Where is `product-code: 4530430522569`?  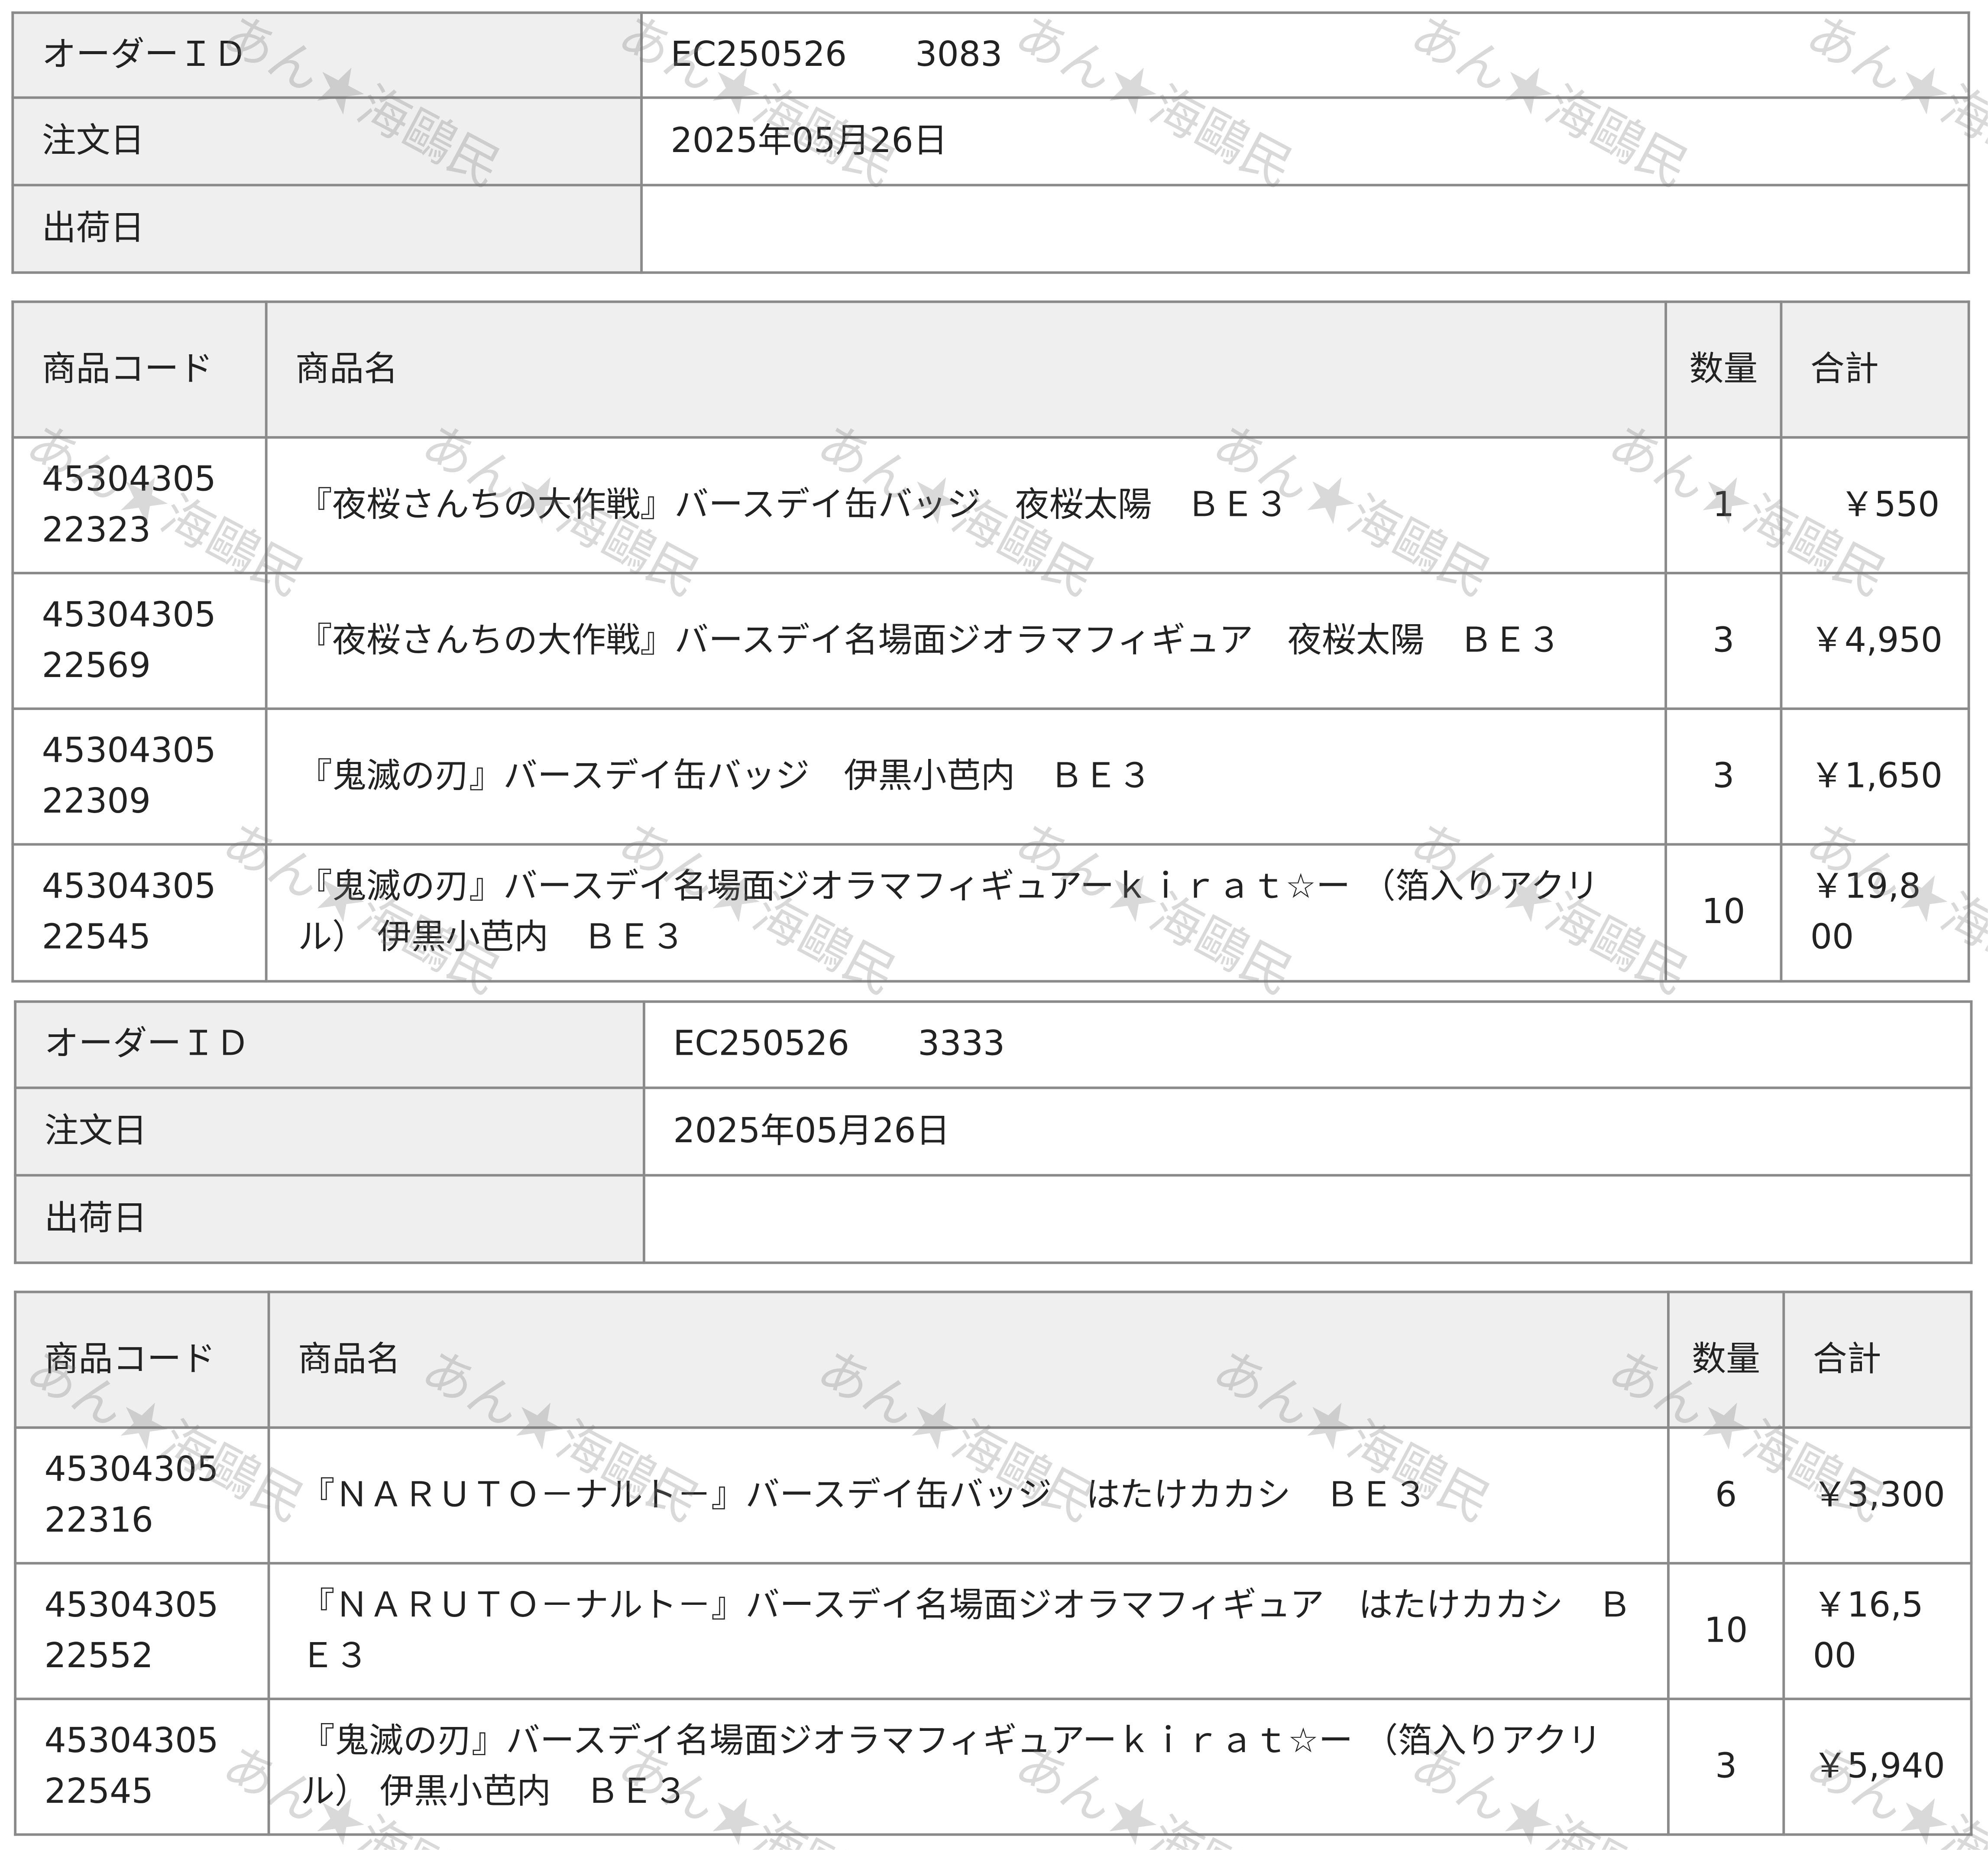
product-code: 4530430522569 is located at coordinates (139, 641).